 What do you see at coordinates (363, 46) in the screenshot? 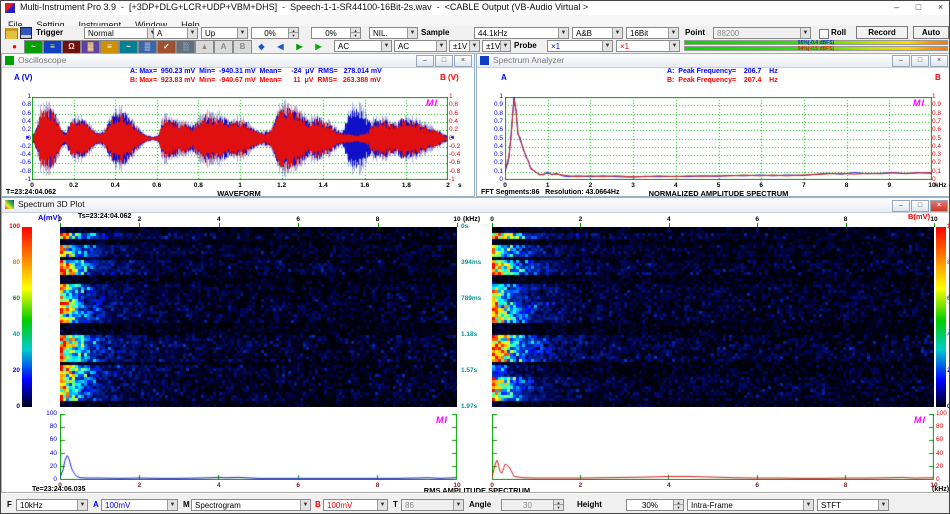
I see `coupling-a-select: AC ▼` at bounding box center [363, 46].